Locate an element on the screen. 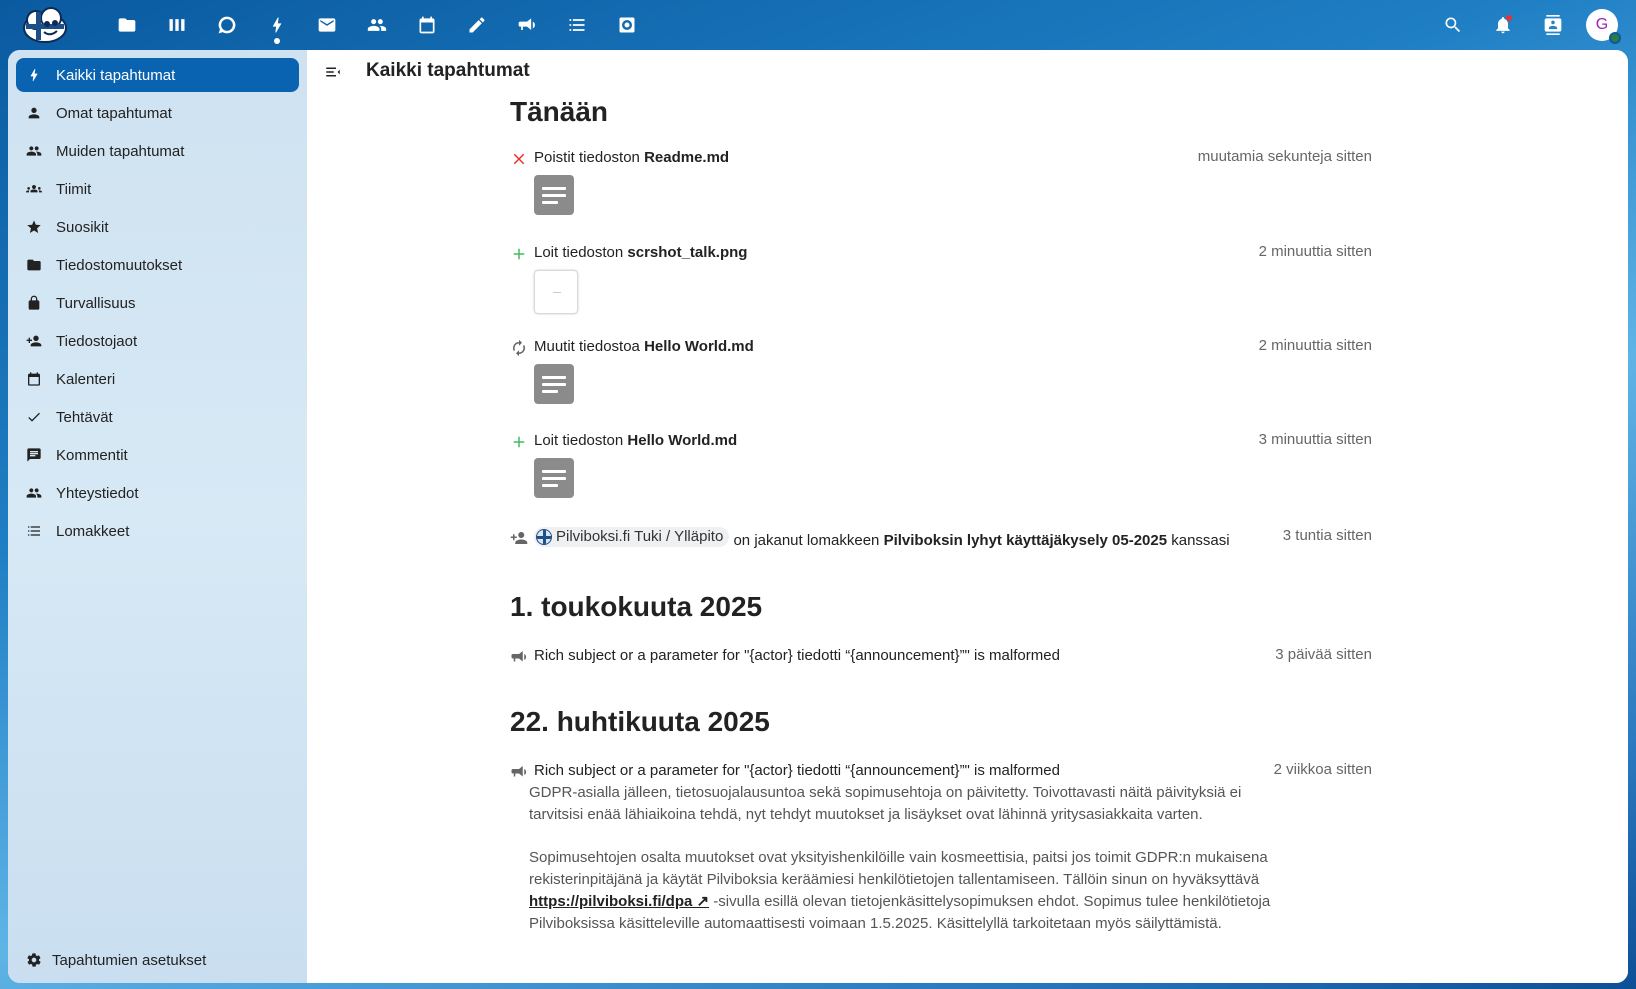 The image size is (1636, 989). activity-text: Loit tiedoston is located at coordinates (581, 252).